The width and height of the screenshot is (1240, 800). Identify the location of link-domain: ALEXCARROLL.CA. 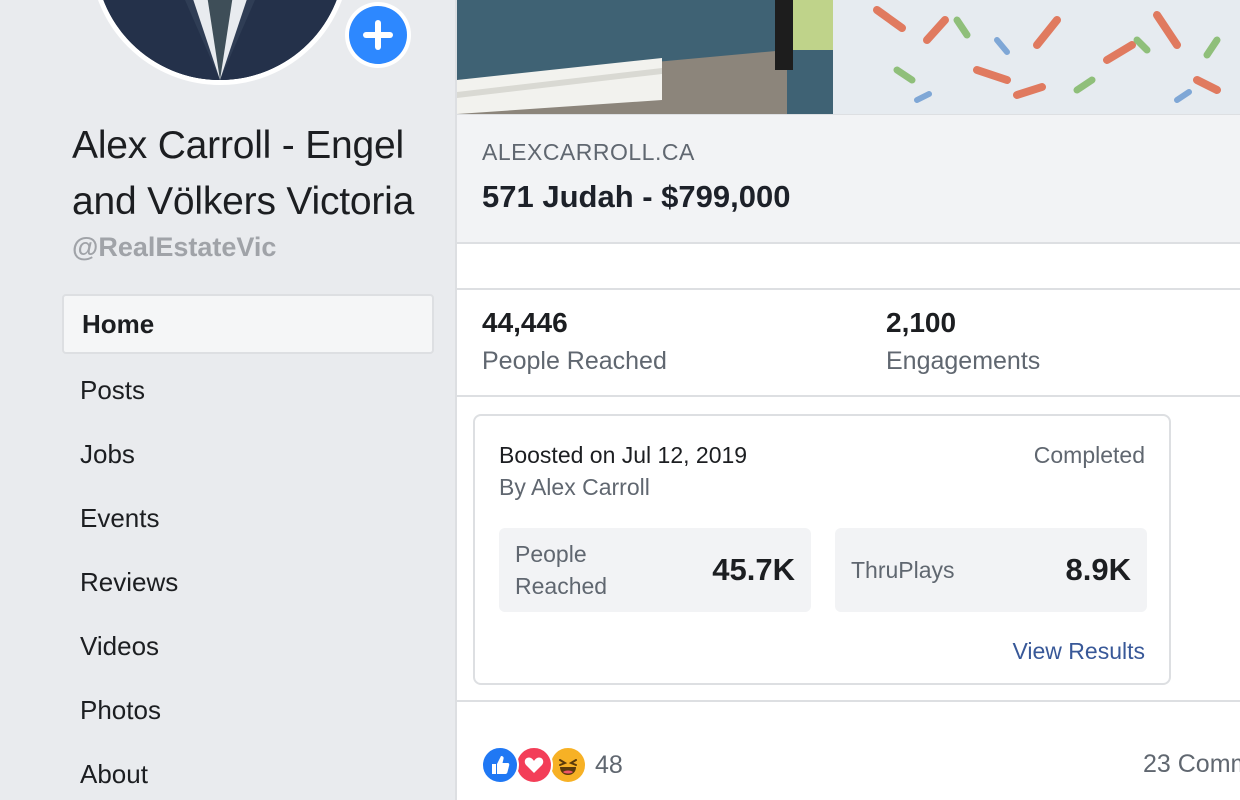
(588, 152).